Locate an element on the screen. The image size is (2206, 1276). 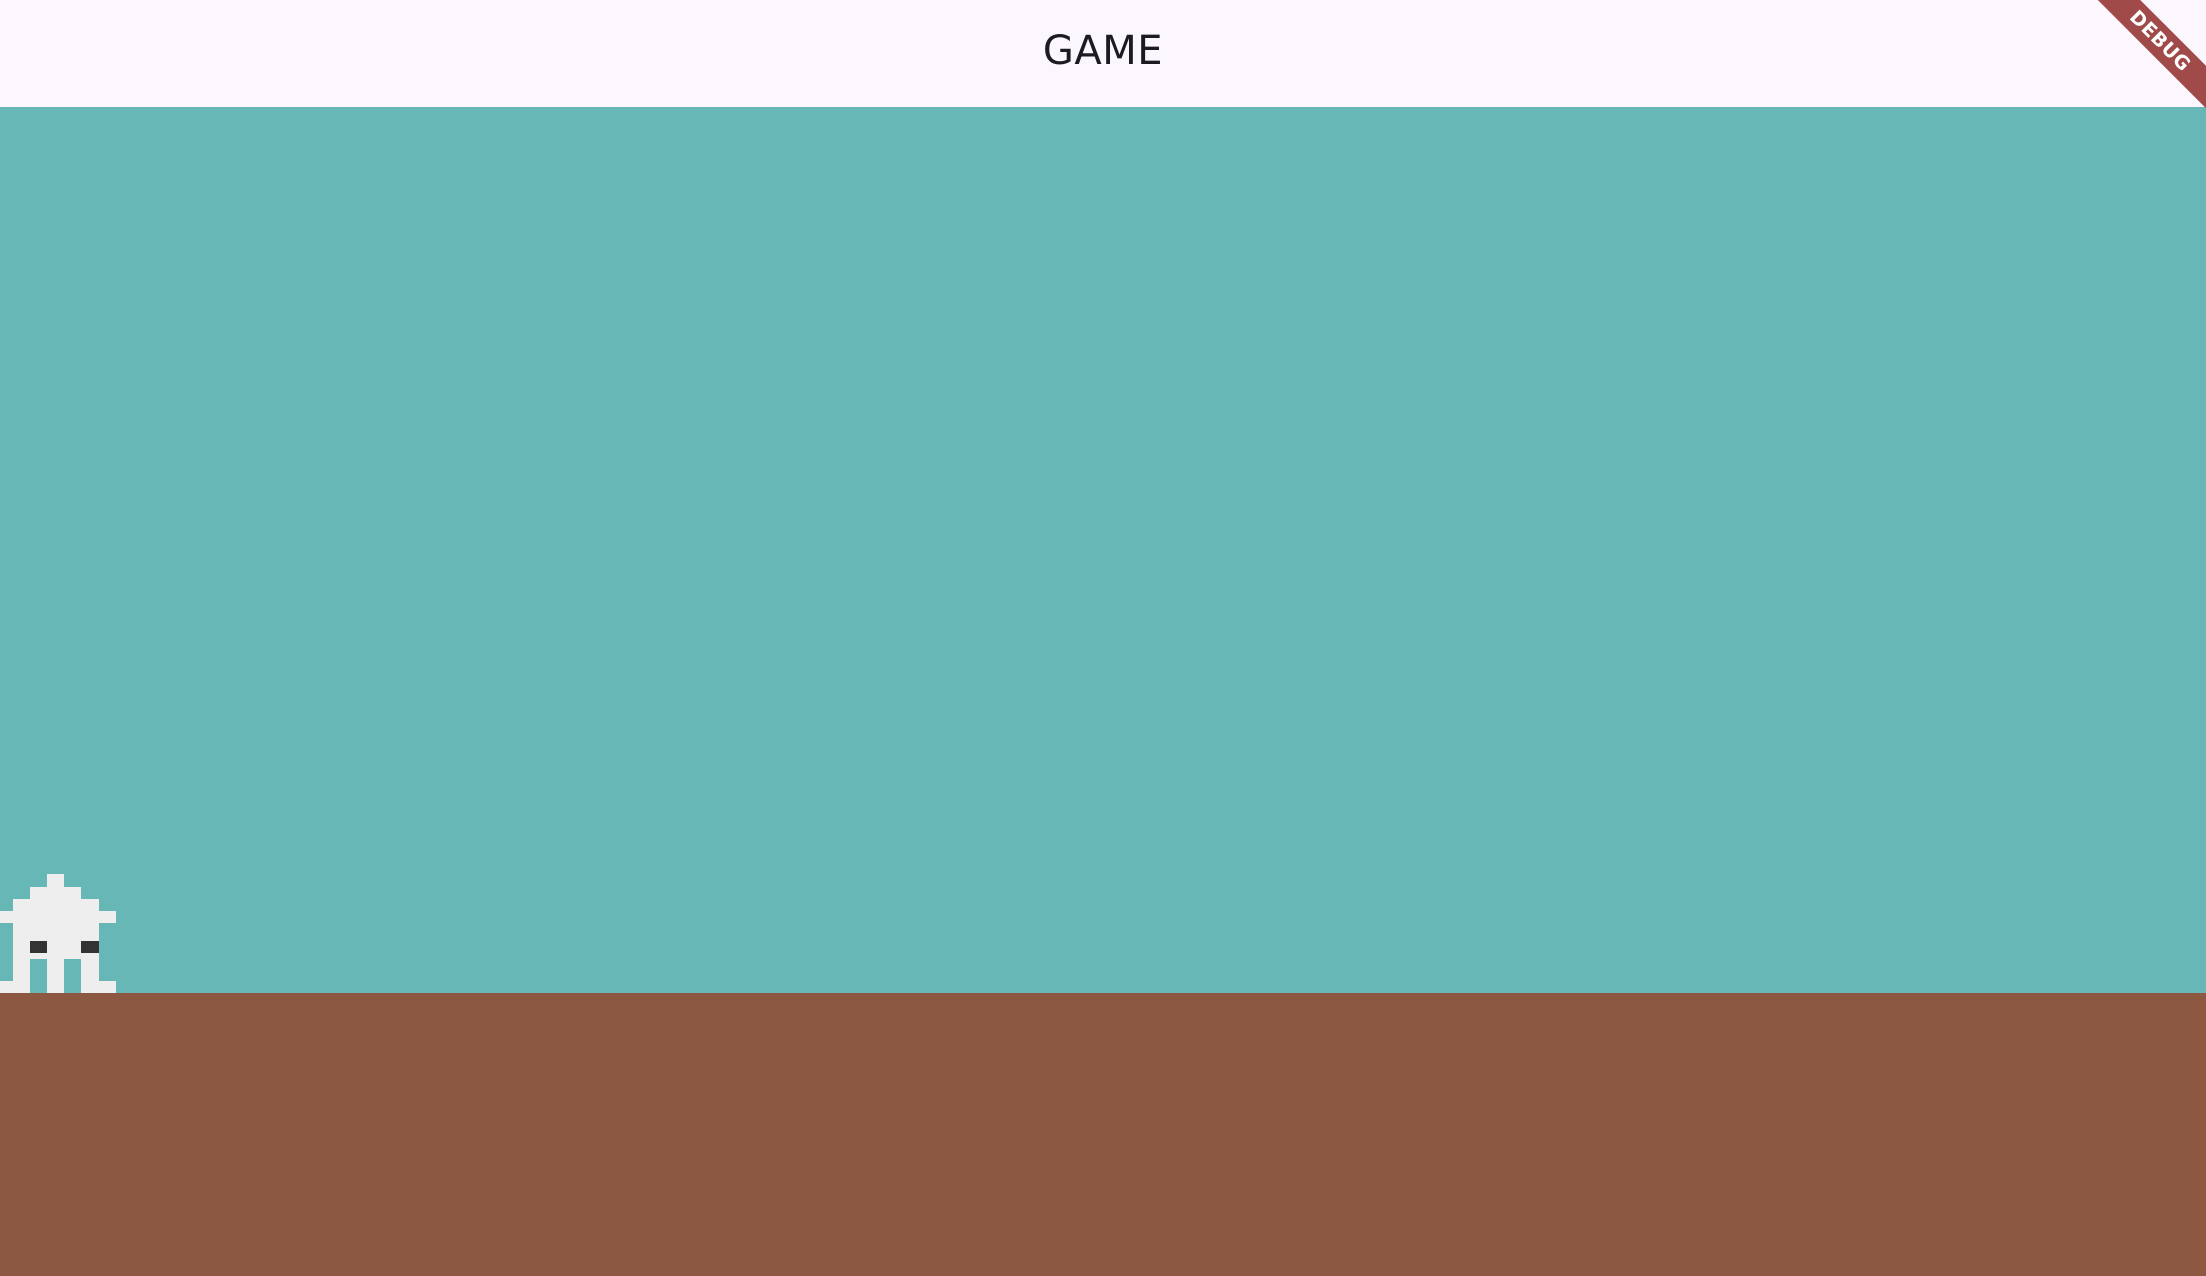
app-bar: GAME is located at coordinates (1103, 53).